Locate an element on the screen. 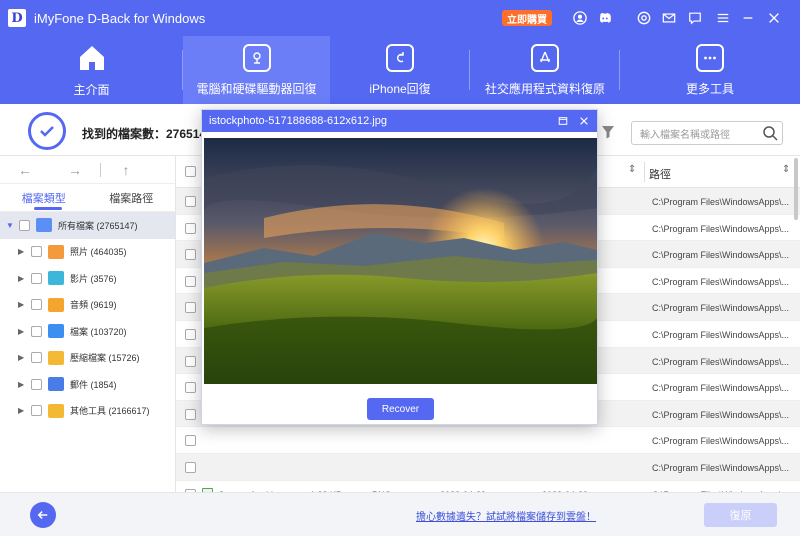 The height and width of the screenshot is (536, 800). nav-iphone-recovery: iPhone回復 is located at coordinates (400, 70).